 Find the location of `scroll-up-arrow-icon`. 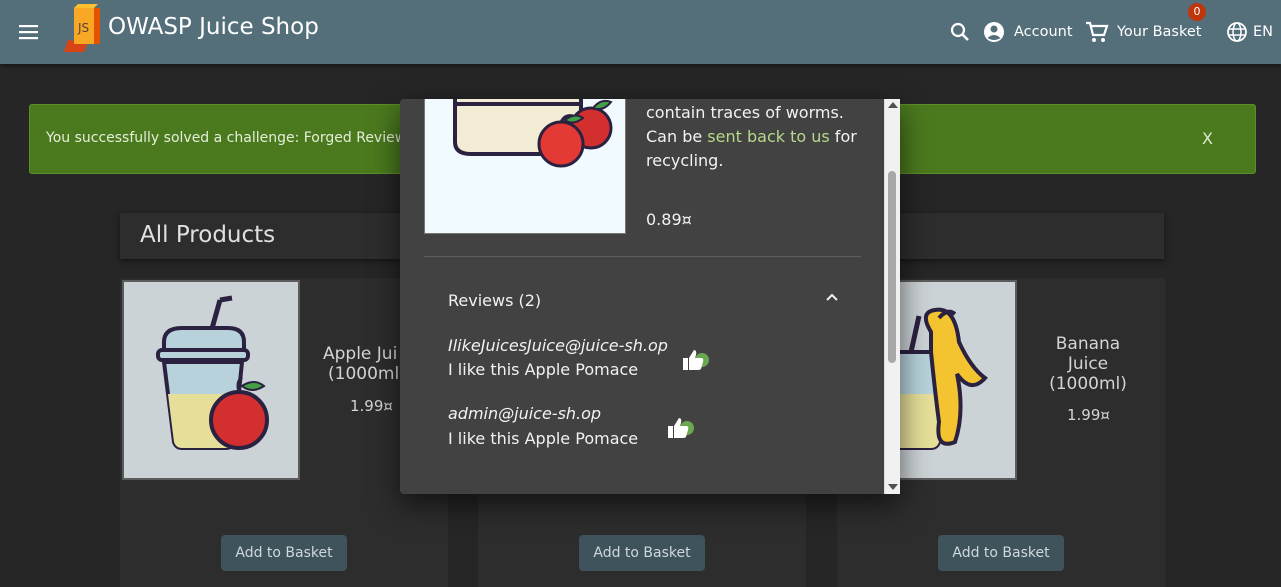

scroll-up-arrow-icon is located at coordinates (893, 105).